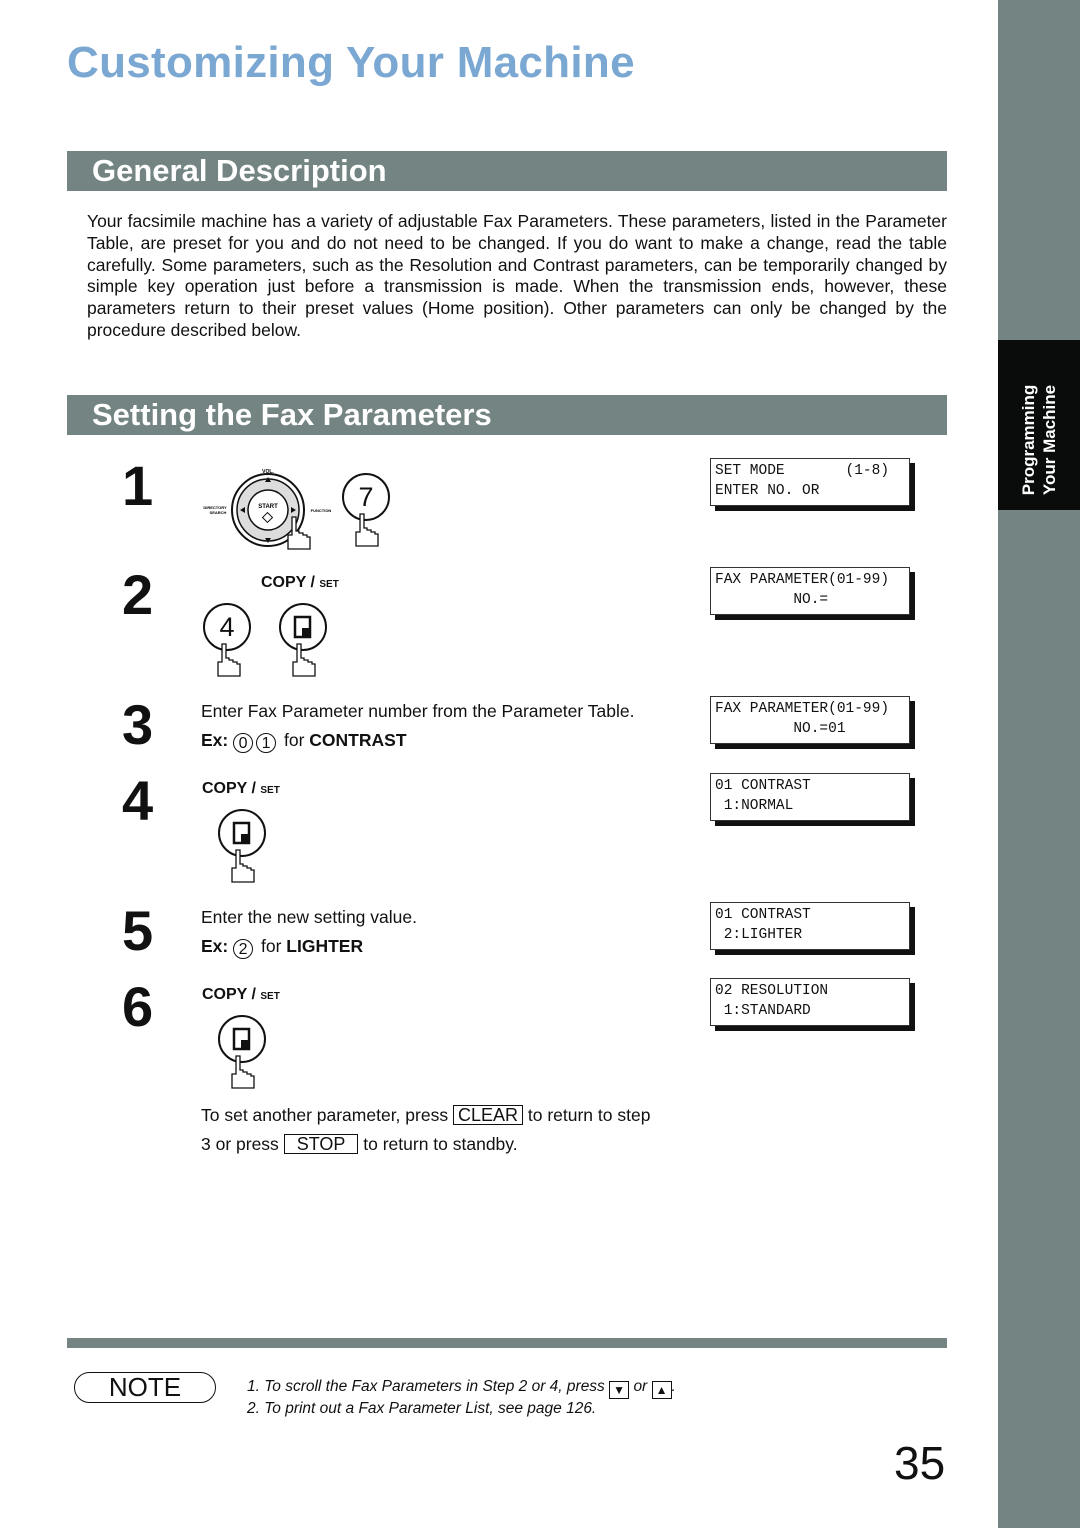 This screenshot has width=1080, height=1528. Describe the element at coordinates (810, 482) in the screenshot. I see `lcd-display: SET MODE (1-8) ENTER NO. OR` at that location.